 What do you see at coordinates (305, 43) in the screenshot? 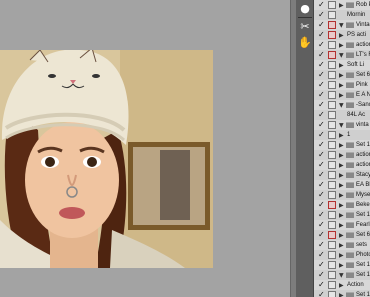
I see `pawprint-icon: ✋` at bounding box center [305, 43].